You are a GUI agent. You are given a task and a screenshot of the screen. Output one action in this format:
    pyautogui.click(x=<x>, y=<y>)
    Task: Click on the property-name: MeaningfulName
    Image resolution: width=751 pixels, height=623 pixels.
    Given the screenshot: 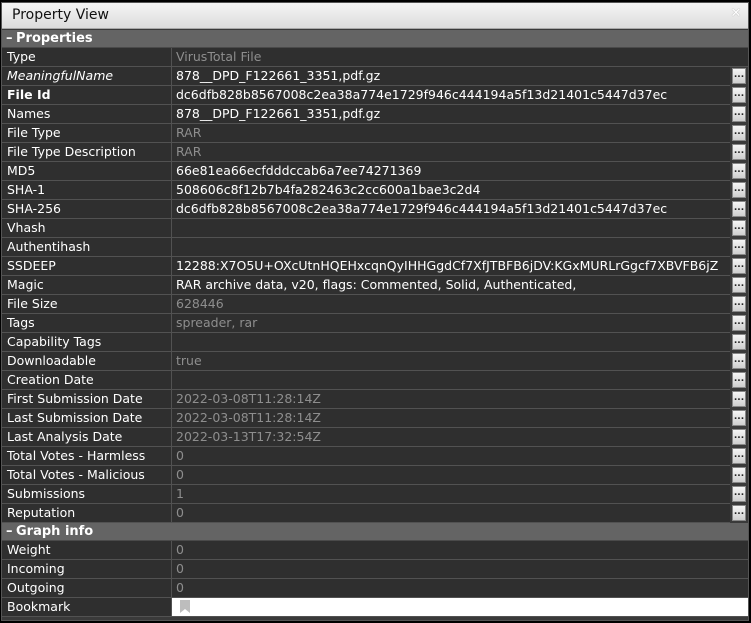 What is the action you would take?
    pyautogui.click(x=87, y=76)
    